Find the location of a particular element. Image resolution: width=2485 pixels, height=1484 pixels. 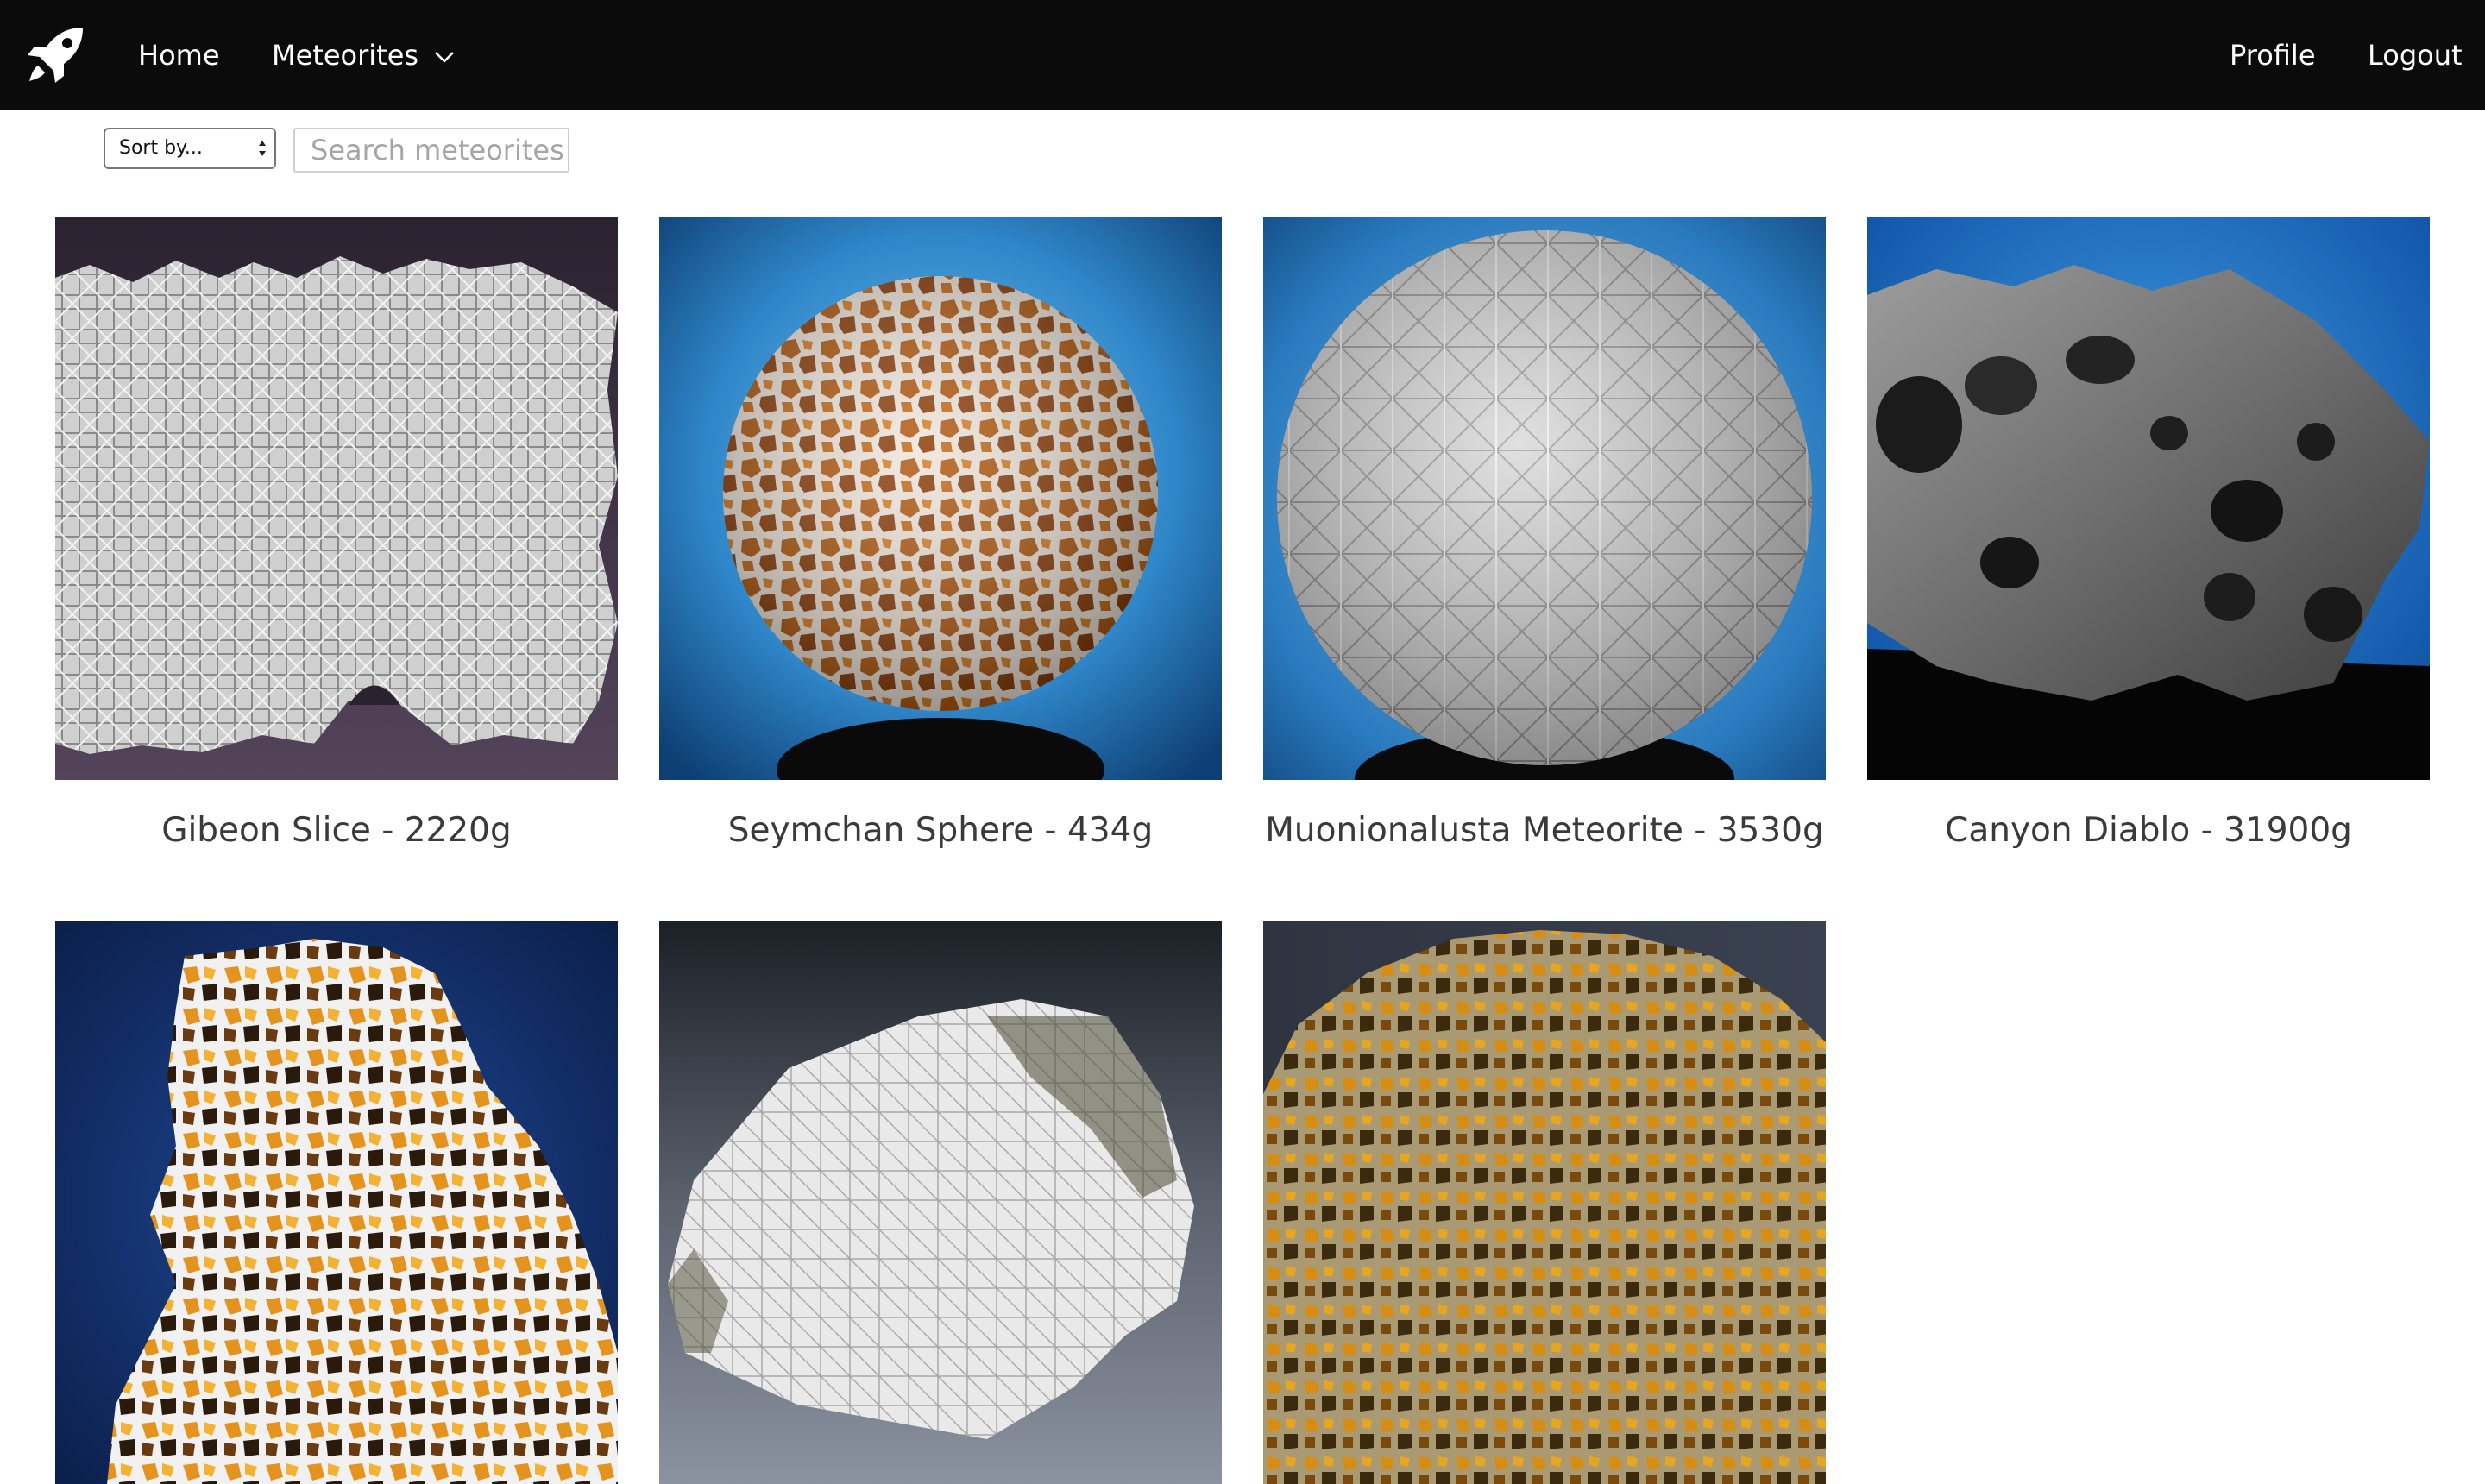

nav-logout-link: Logout is located at coordinates (2415, 55).